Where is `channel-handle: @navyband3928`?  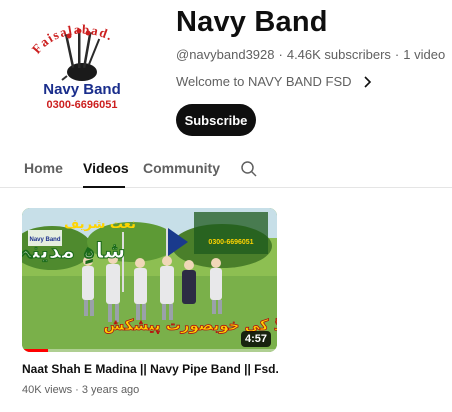
channel-handle: @navyband3928 is located at coordinates (225, 54).